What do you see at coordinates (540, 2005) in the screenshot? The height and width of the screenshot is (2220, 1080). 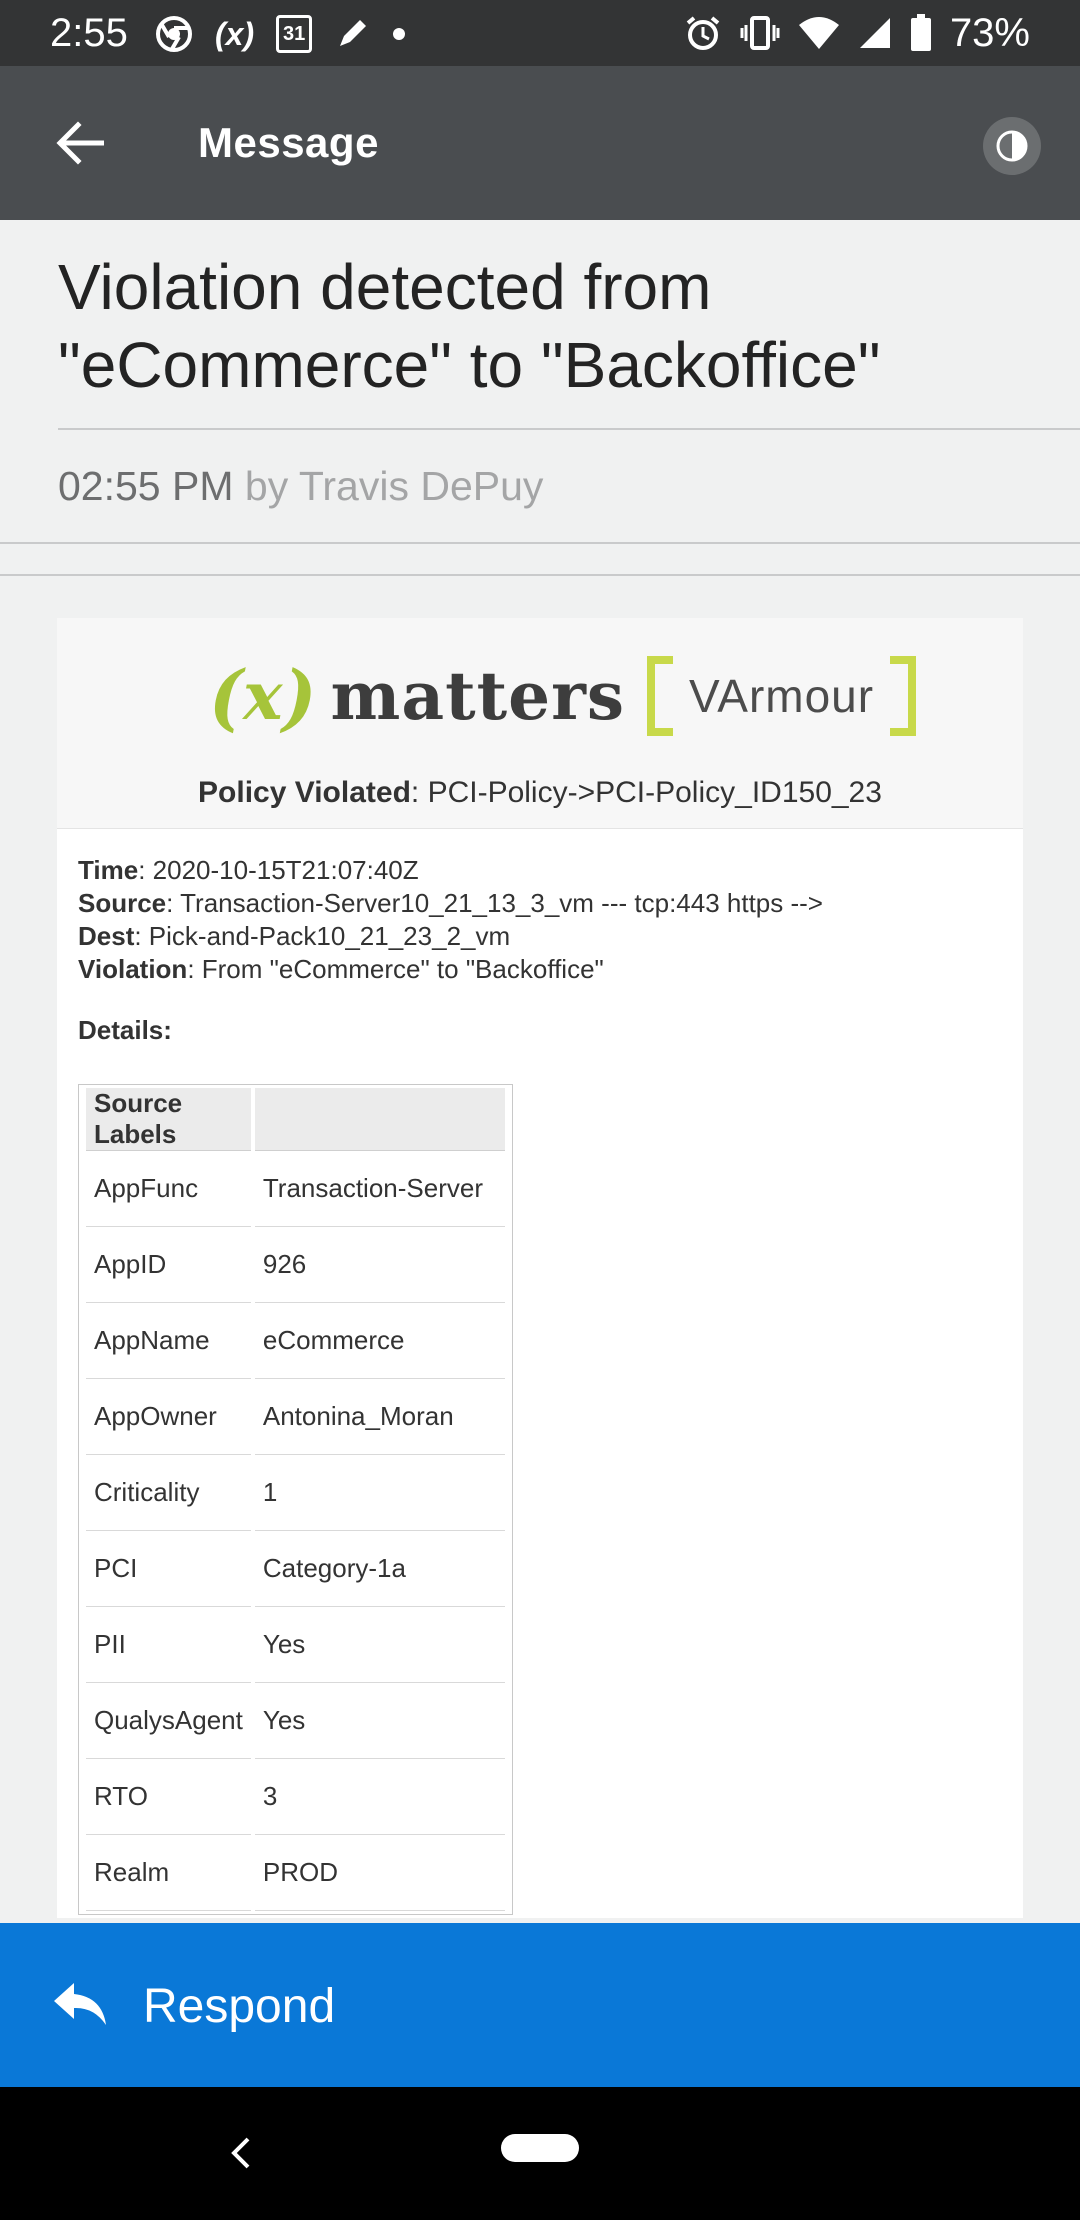 I see `respond-button: Respond` at bounding box center [540, 2005].